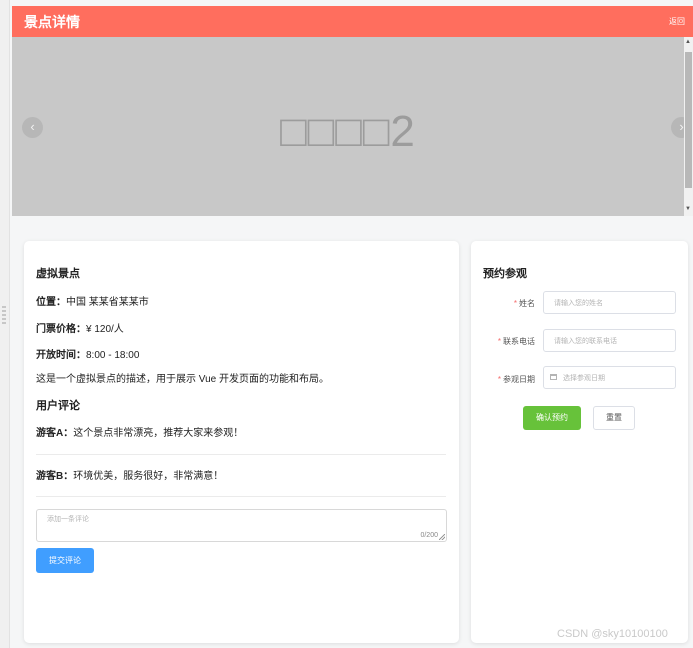 The image size is (693, 648). What do you see at coordinates (107, 302) in the screenshot?
I see `location-value: 中国 某某省某某市` at bounding box center [107, 302].